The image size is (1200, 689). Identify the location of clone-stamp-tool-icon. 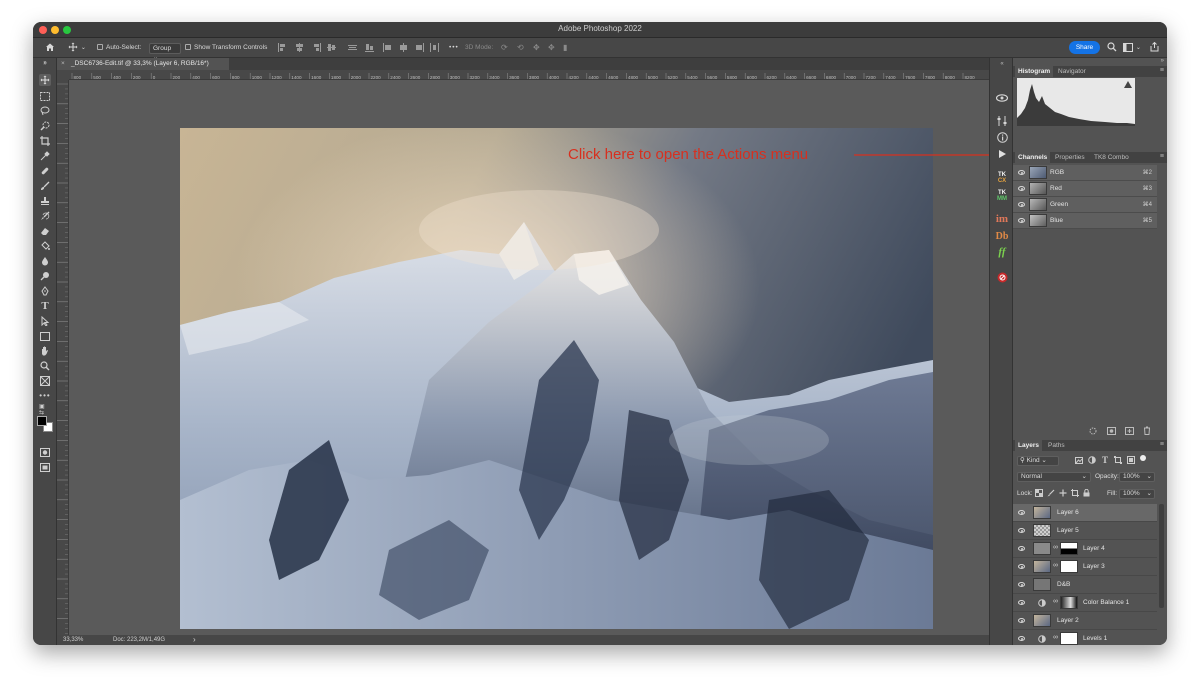
(45, 201).